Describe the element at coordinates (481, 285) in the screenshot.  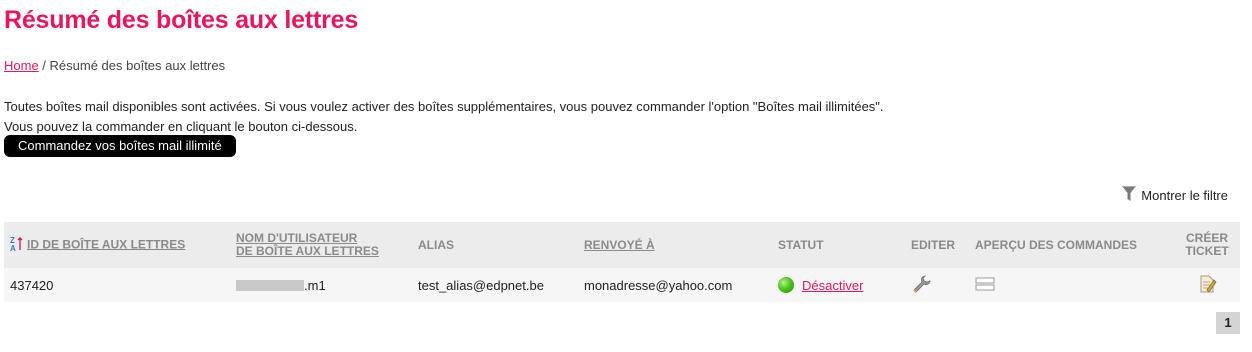
I see `cell-alias: test_alias@edpnet.be` at that location.